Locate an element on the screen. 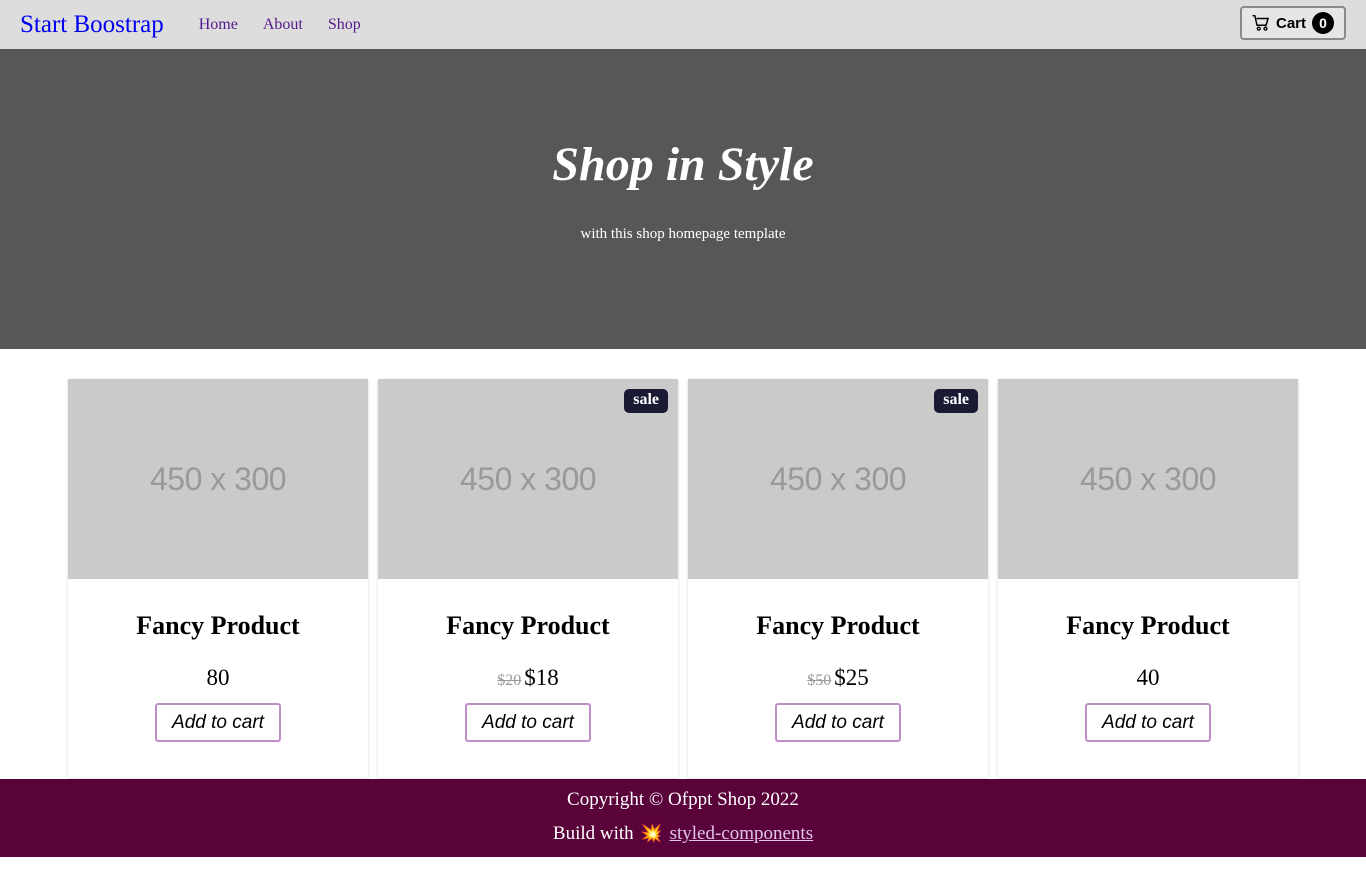  product-price: 80 is located at coordinates (218, 679).